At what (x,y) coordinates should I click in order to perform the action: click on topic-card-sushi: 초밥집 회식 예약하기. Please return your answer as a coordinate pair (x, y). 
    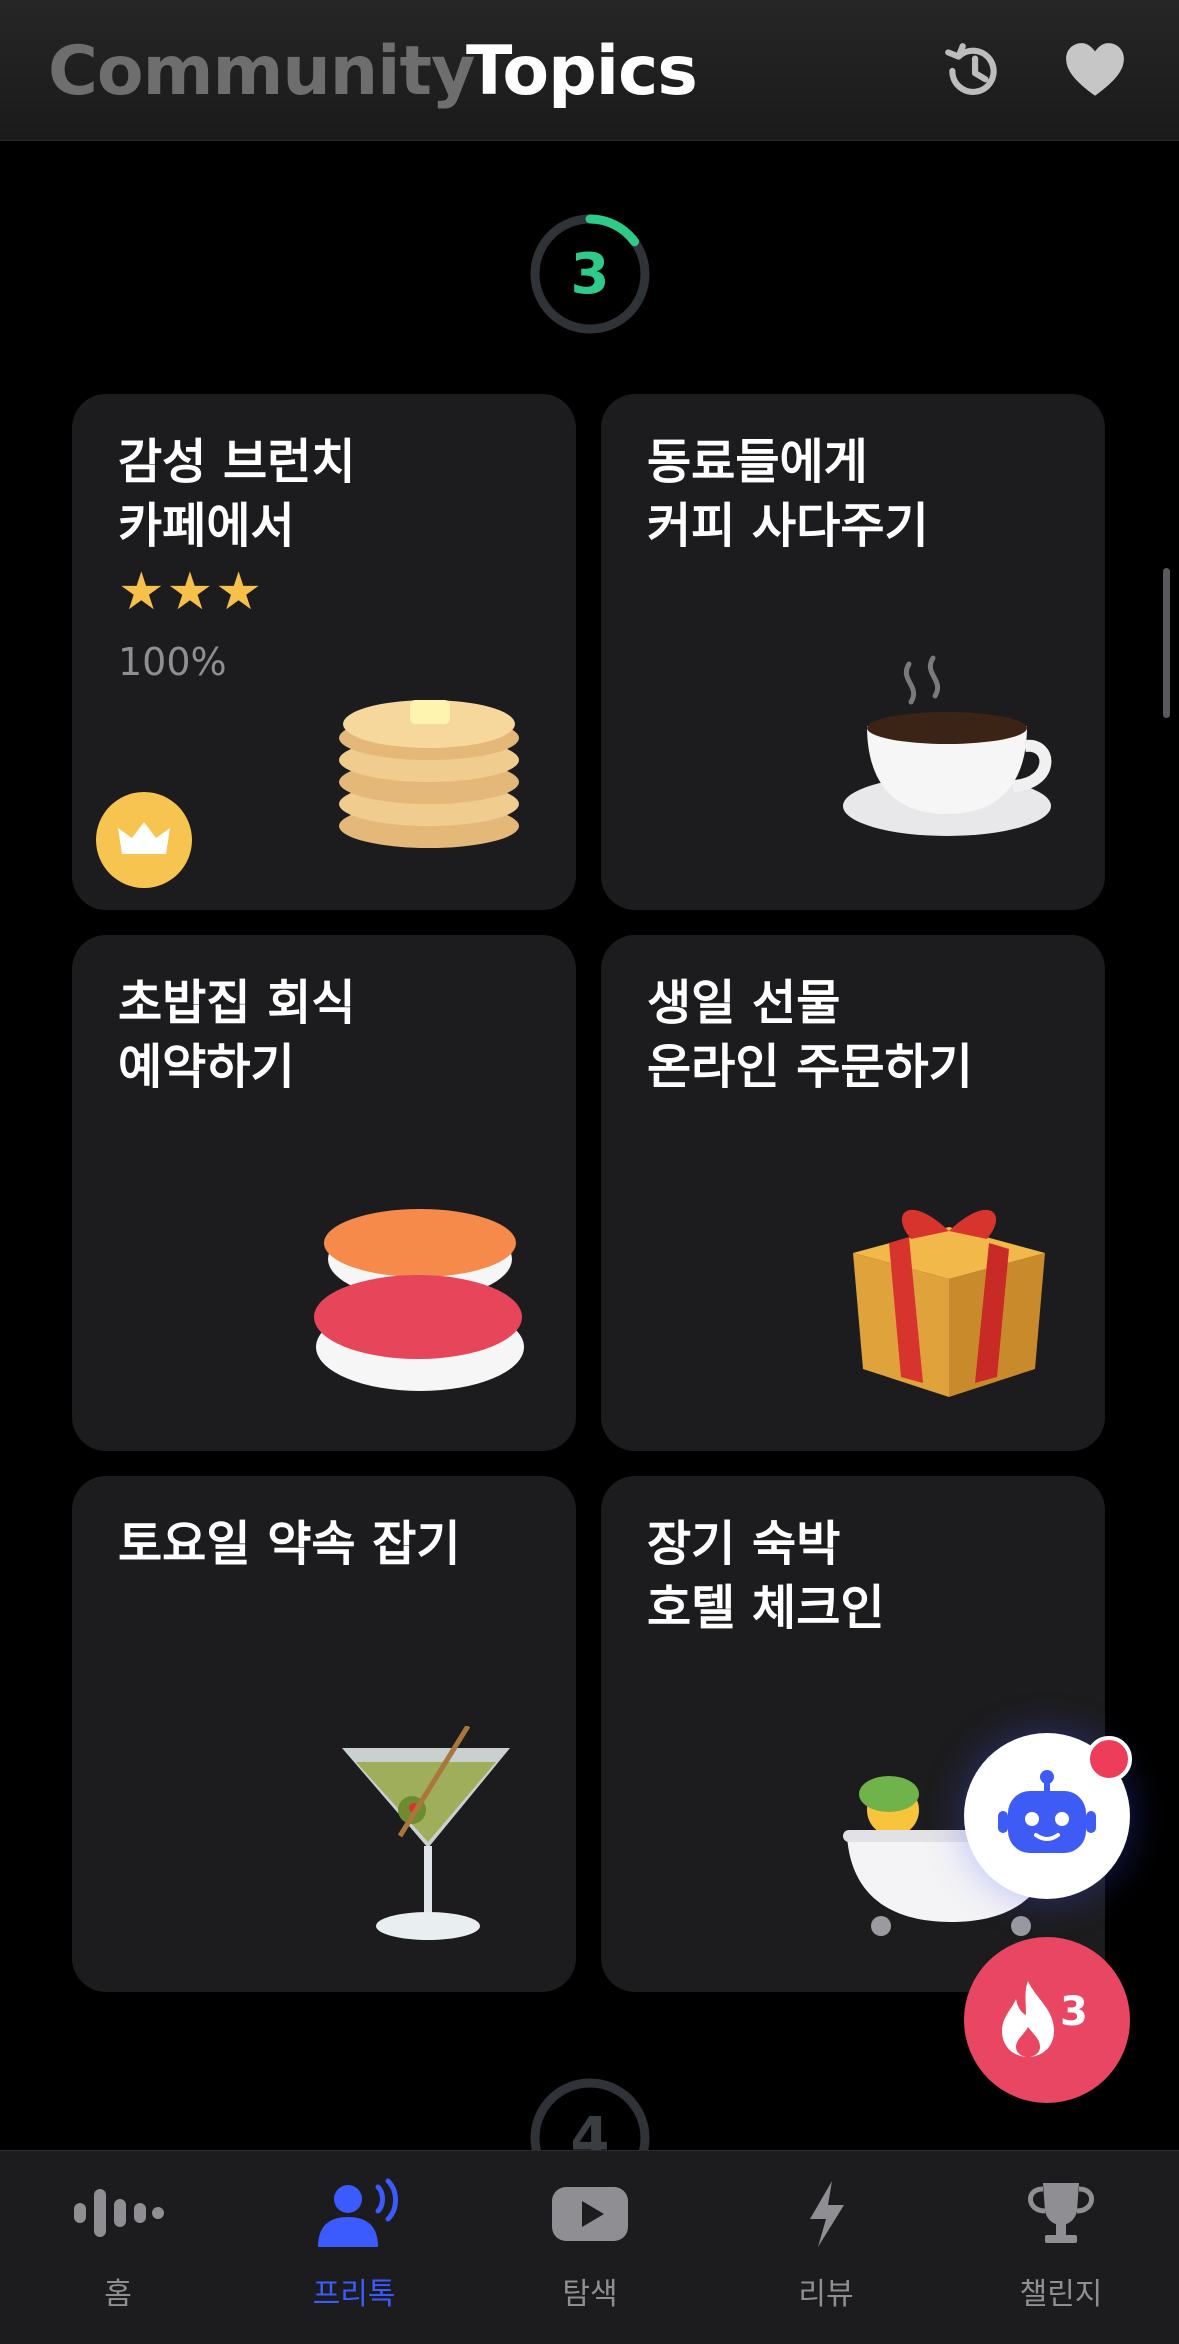
    Looking at the image, I should click on (324, 1193).